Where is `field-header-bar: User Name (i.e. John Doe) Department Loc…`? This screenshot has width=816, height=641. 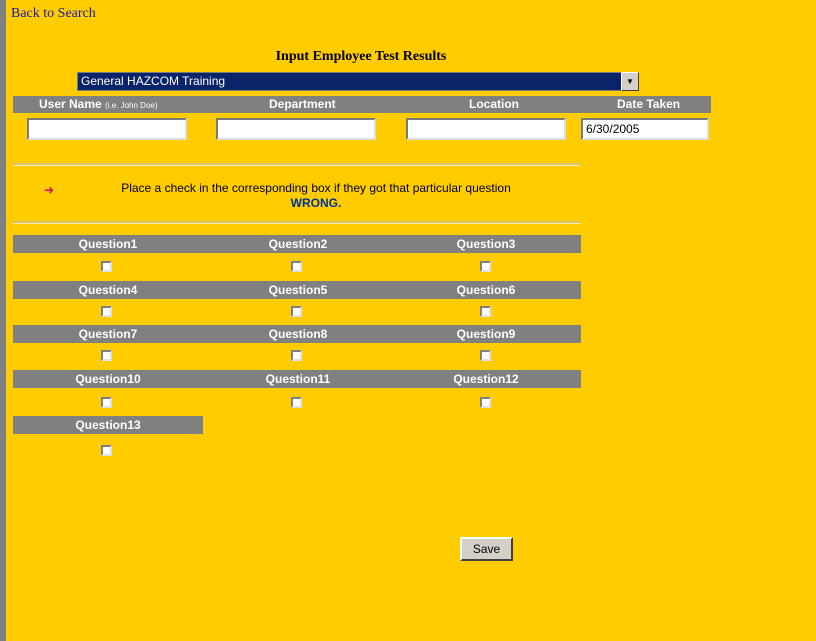 field-header-bar: User Name (i.e. John Doe) Department Loc… is located at coordinates (362, 104).